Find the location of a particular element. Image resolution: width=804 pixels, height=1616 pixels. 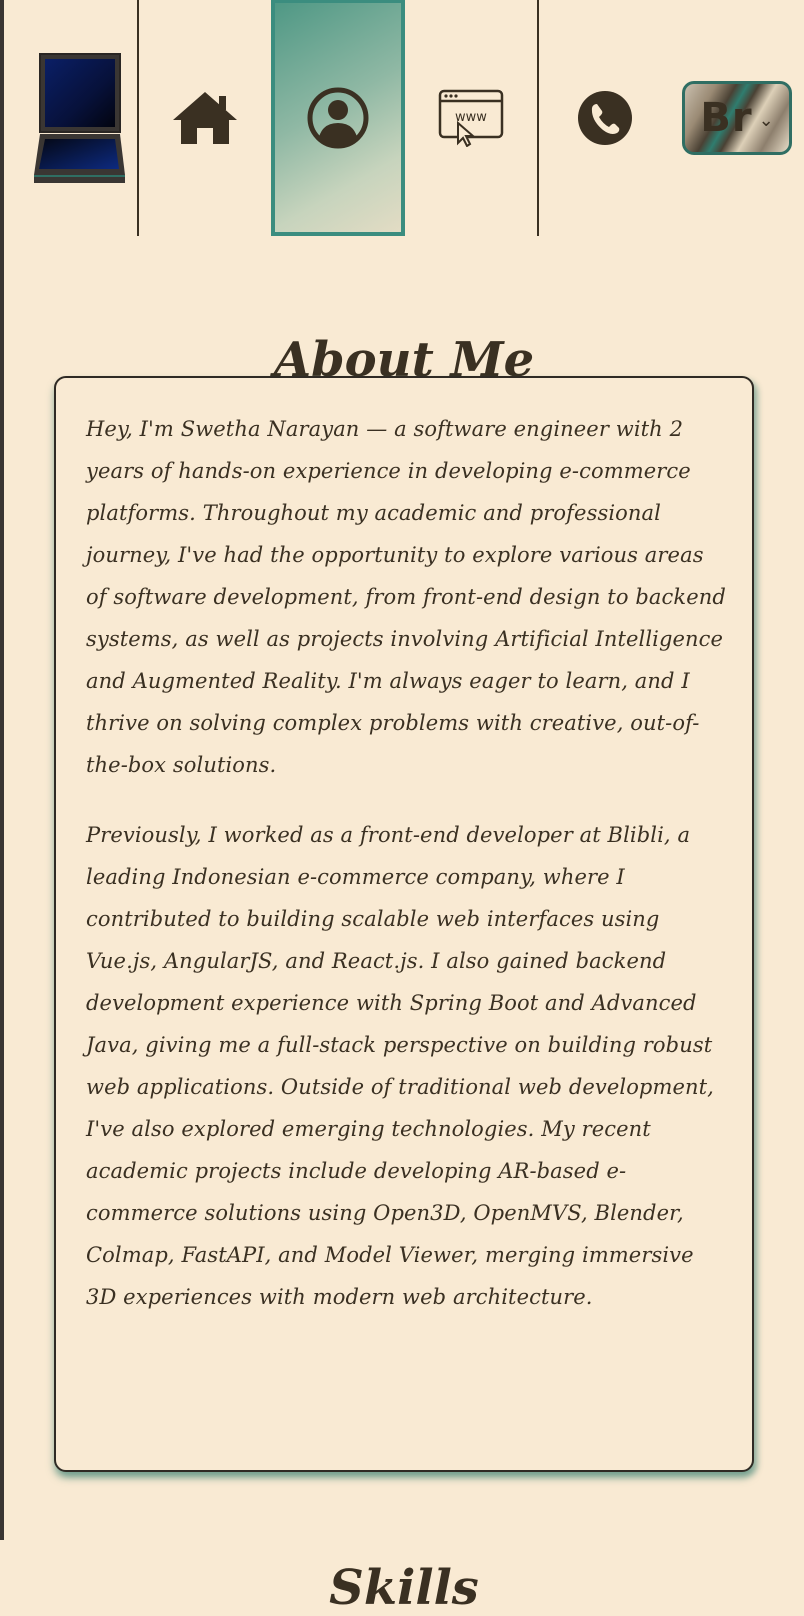

phone-icon is located at coordinates (605, 118).